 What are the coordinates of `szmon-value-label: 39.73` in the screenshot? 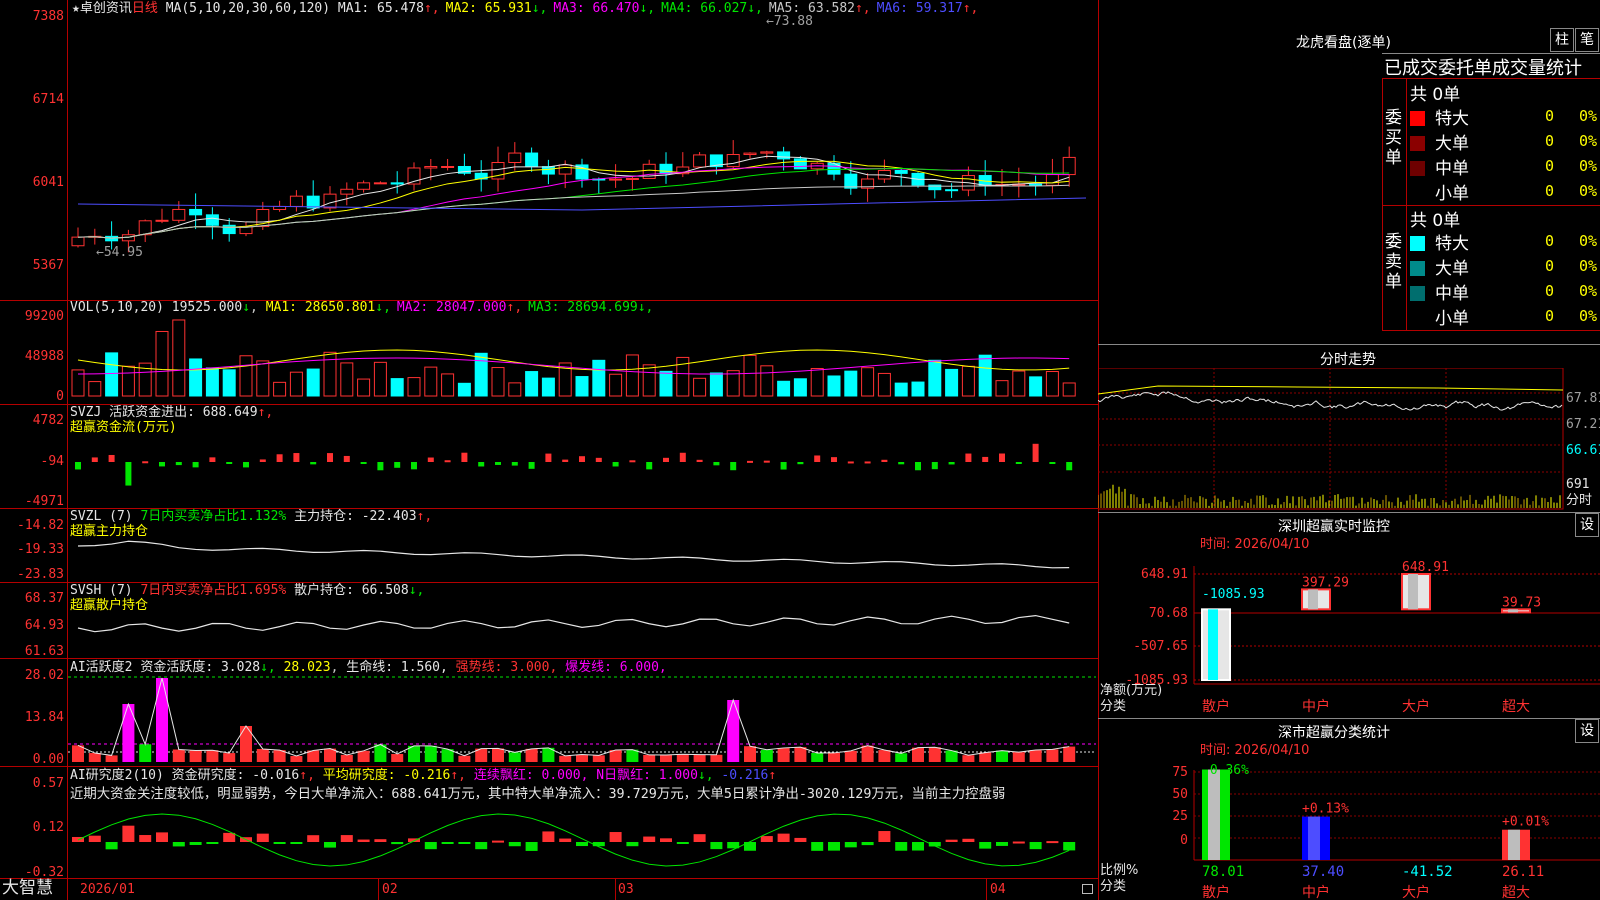 It's located at (1521, 602).